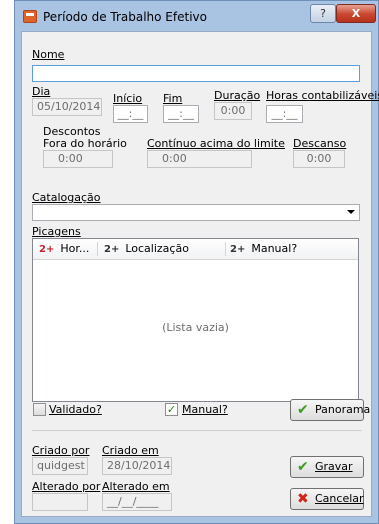 The image size is (379, 524). What do you see at coordinates (171, 409) in the screenshot?
I see `manual-checkbox: ✓` at bounding box center [171, 409].